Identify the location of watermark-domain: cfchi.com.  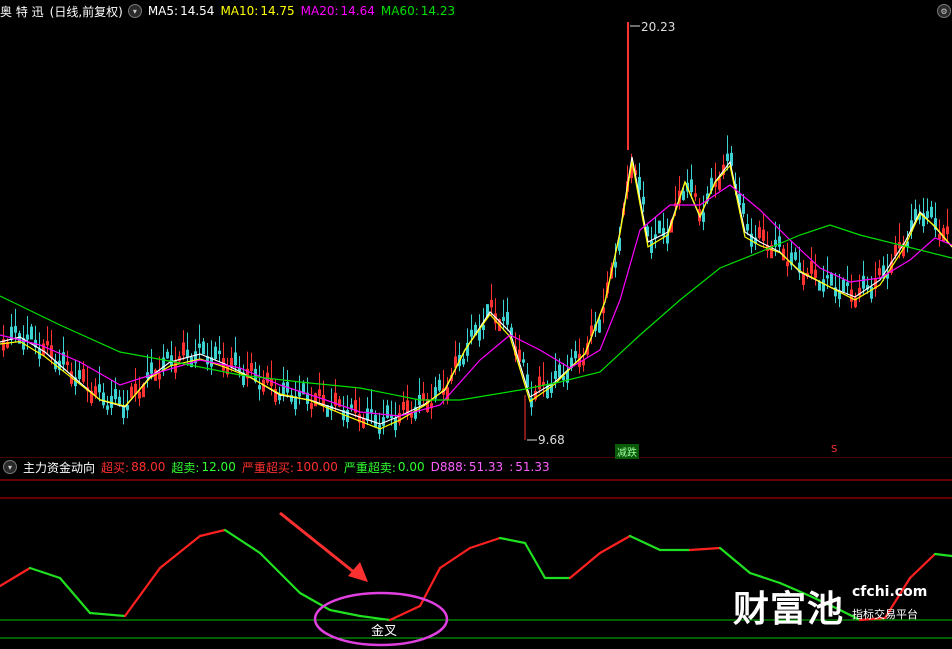
(890, 592).